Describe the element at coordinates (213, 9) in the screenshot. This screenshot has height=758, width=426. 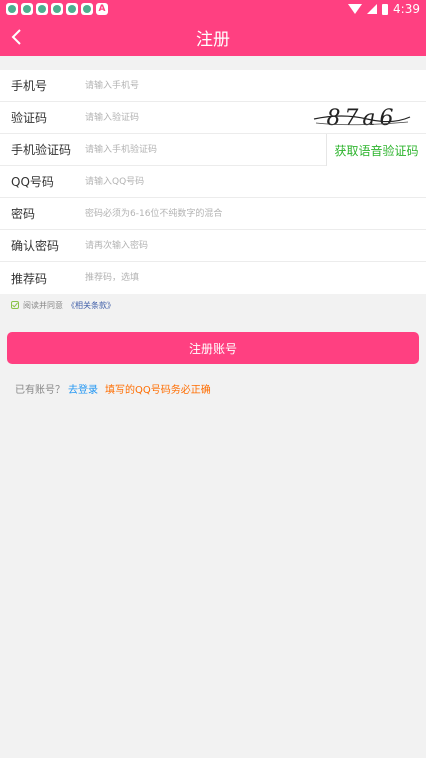
I see `status-bar: A 4:39` at that location.